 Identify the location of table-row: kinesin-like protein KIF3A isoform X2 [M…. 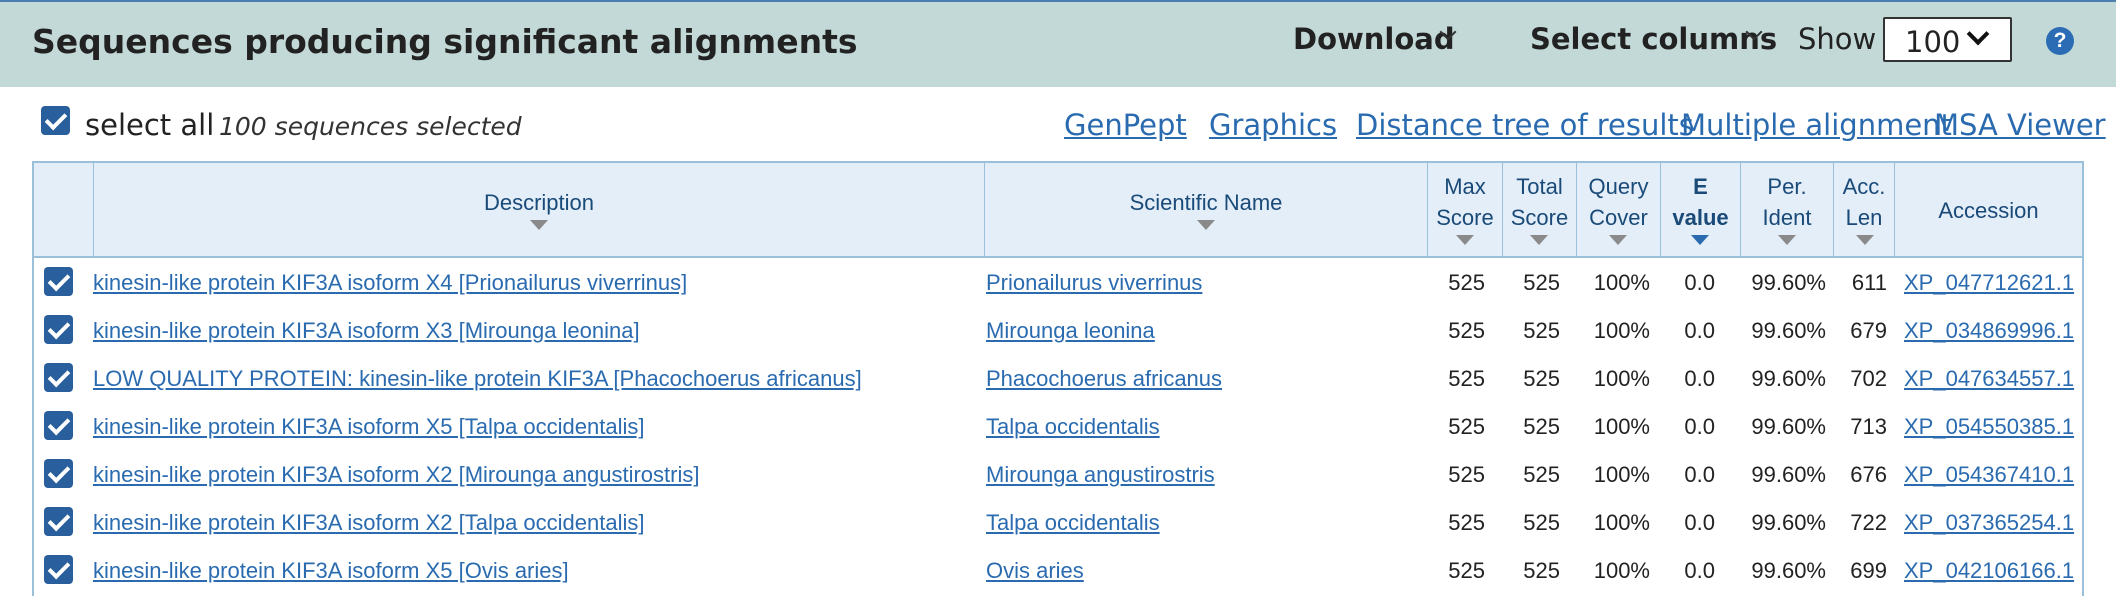
(1058, 475).